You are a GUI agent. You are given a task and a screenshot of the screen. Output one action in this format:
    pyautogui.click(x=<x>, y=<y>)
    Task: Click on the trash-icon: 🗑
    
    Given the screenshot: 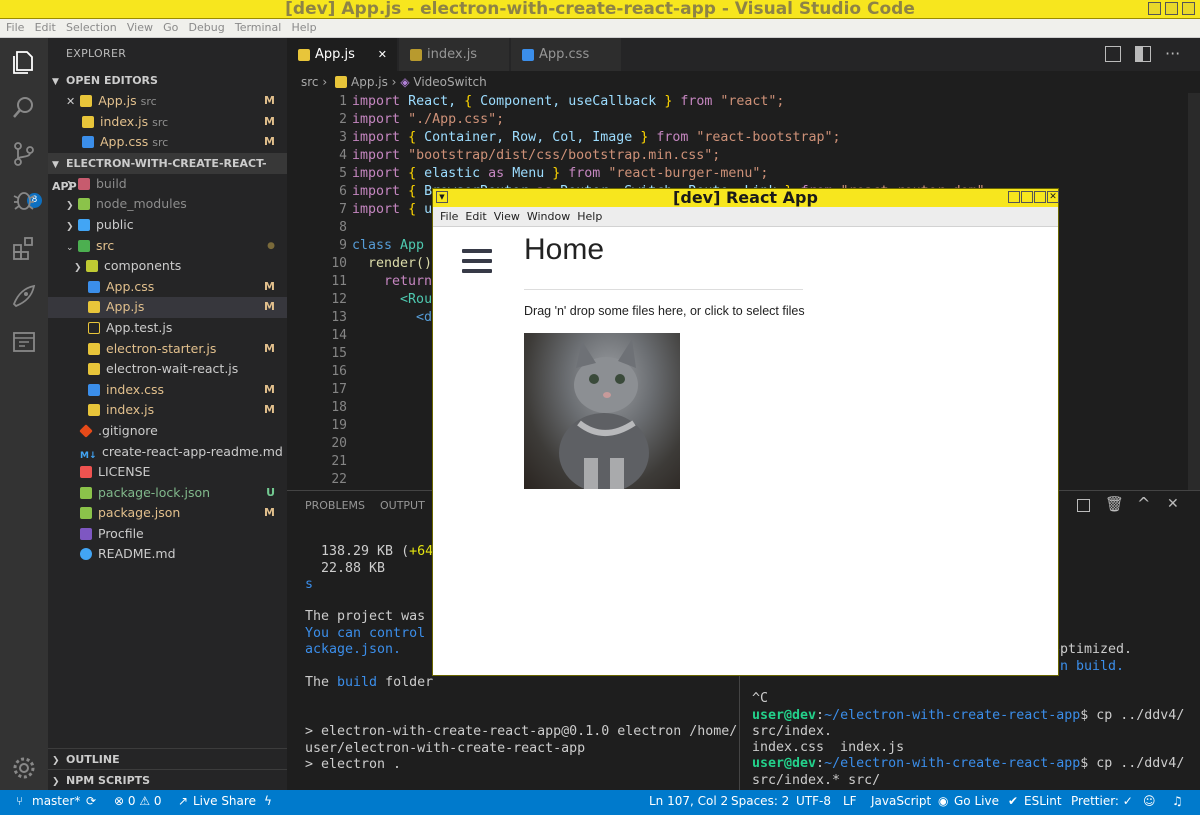 What is the action you would take?
    pyautogui.click(x=1114, y=504)
    